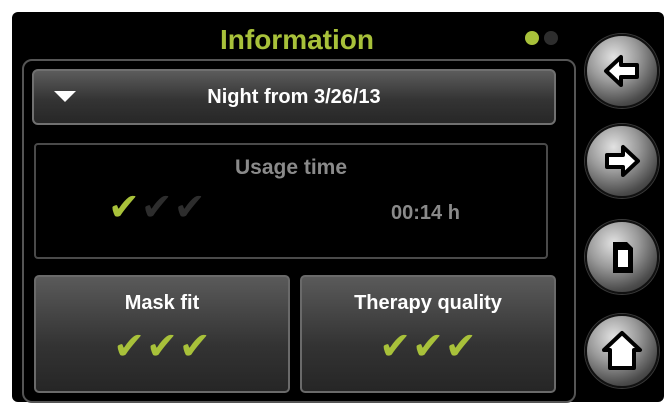  I want to click on night-selector-dropdown: Night from 3/26/13, so click(294, 97).